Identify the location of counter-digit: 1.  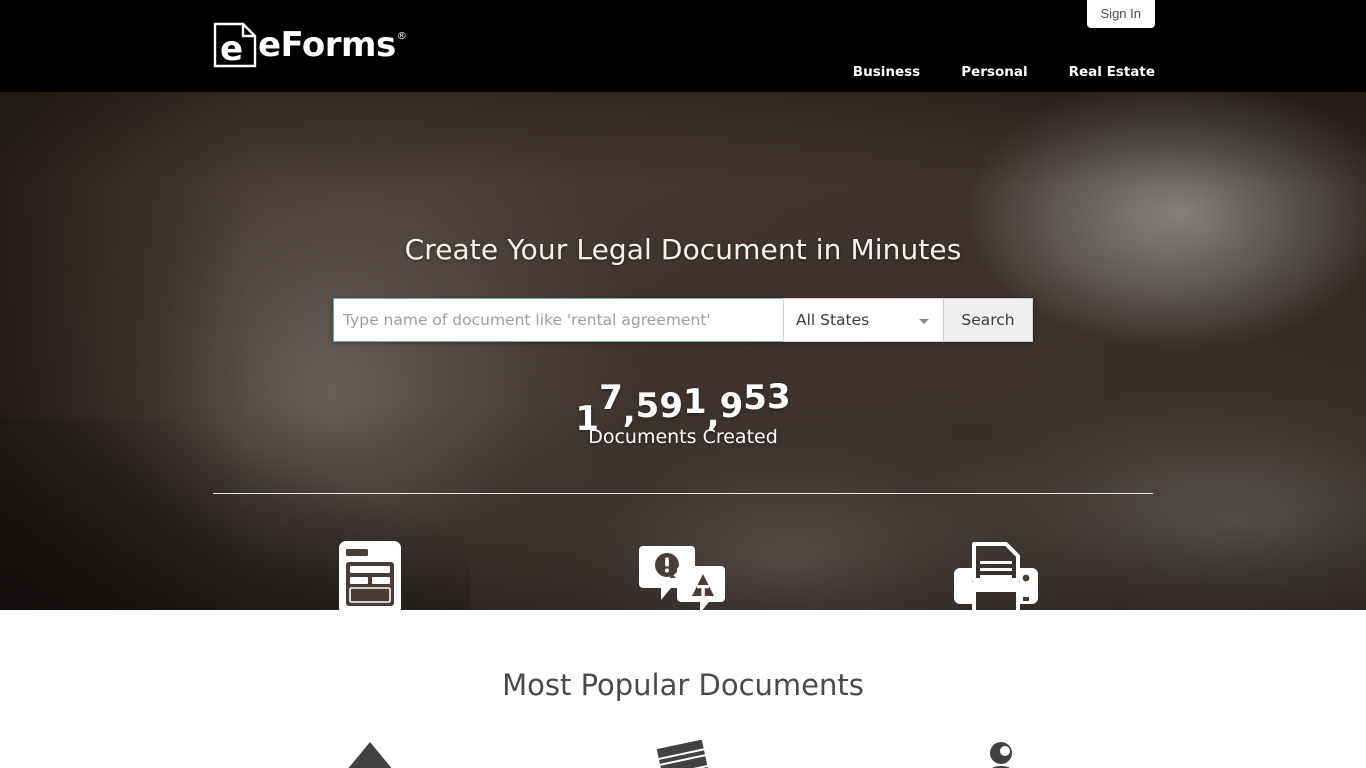
(695, 402).